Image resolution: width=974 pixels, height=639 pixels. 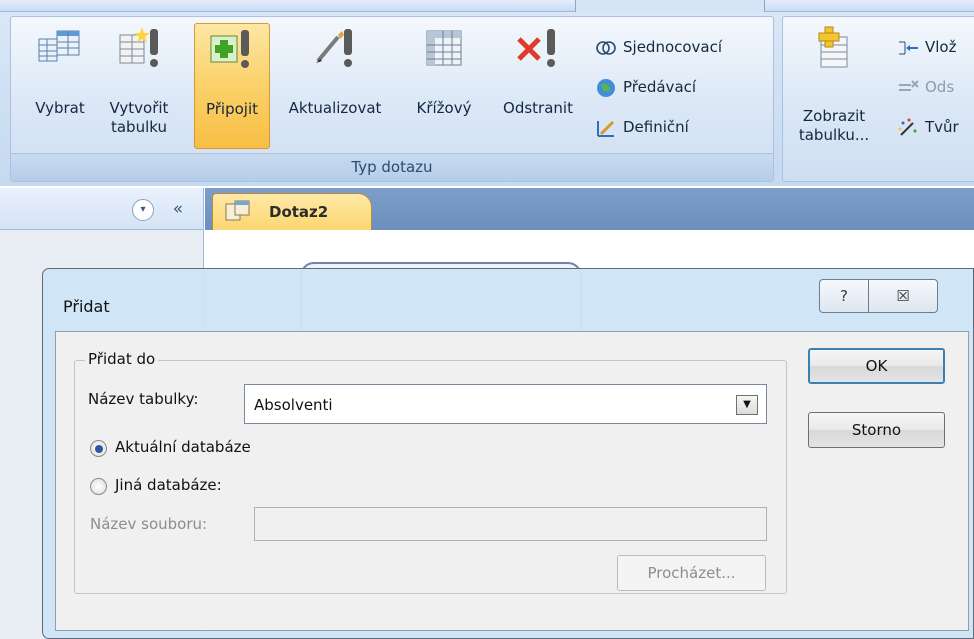 What do you see at coordinates (538, 108) in the screenshot?
I see `delete-query-label: Odstranit` at bounding box center [538, 108].